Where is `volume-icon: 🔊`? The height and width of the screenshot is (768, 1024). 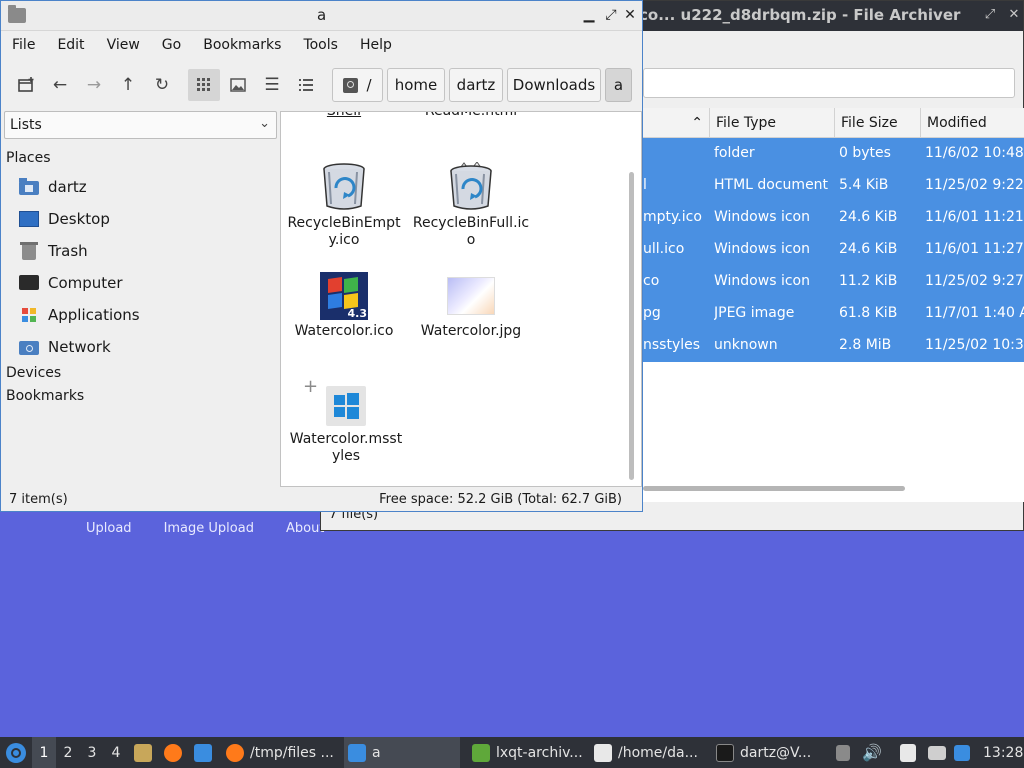
volume-icon: 🔊 is located at coordinates (872, 752).